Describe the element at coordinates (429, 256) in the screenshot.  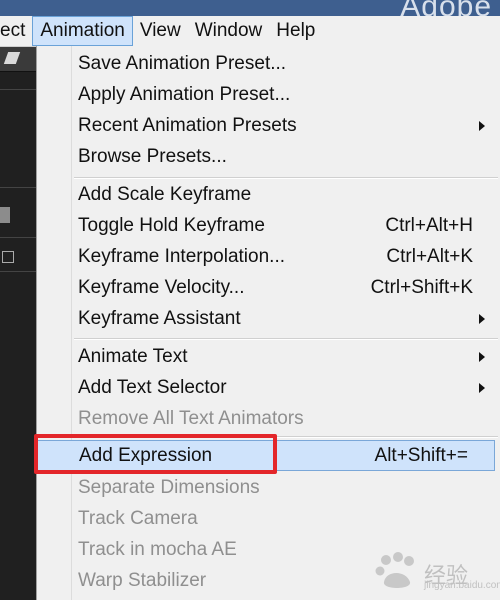
I see `menu-item-shortcut: Ctrl+Alt+K` at that location.